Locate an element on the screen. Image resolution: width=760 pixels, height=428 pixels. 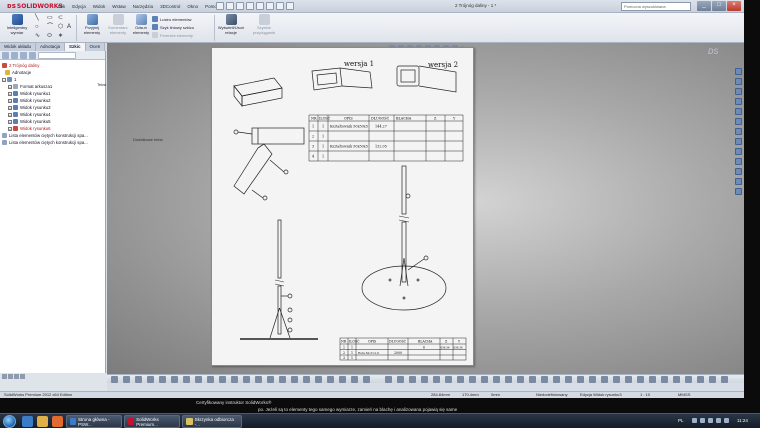
menu-view: Widok is located at coordinates (99, 6).